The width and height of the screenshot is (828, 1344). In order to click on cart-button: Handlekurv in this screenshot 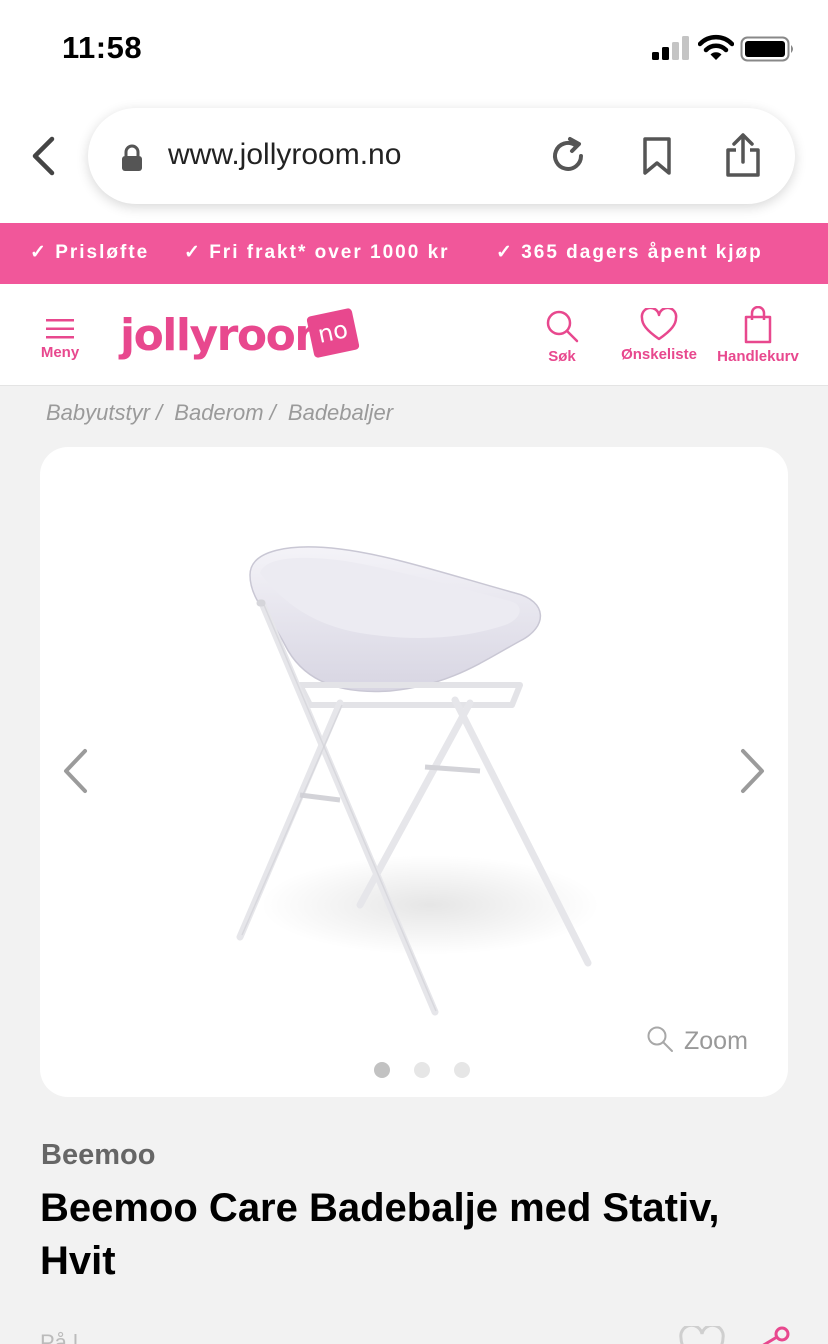, I will do `click(758, 335)`.